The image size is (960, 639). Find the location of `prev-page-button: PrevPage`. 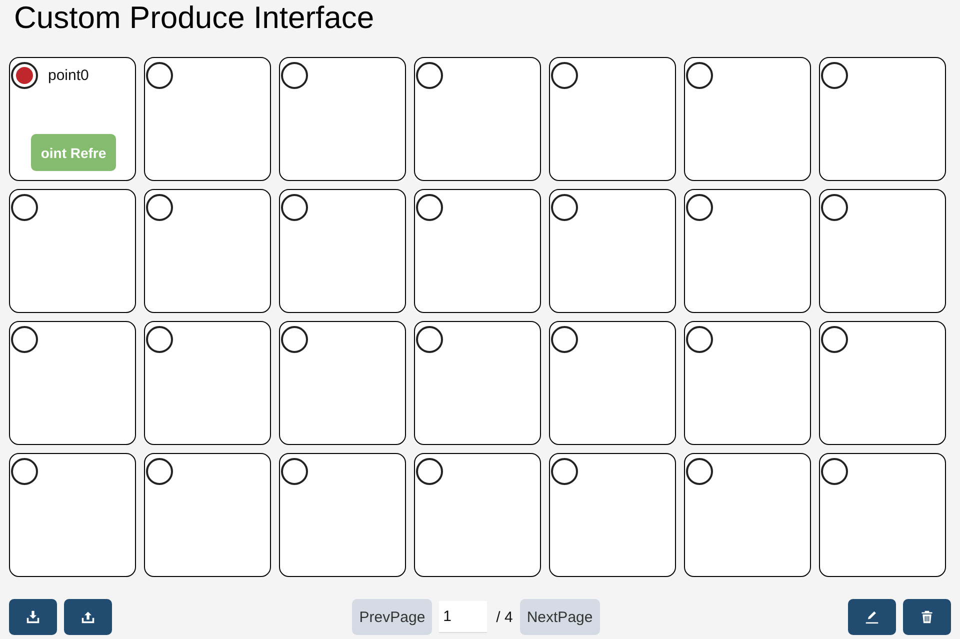

prev-page-button: PrevPage is located at coordinates (392, 617).